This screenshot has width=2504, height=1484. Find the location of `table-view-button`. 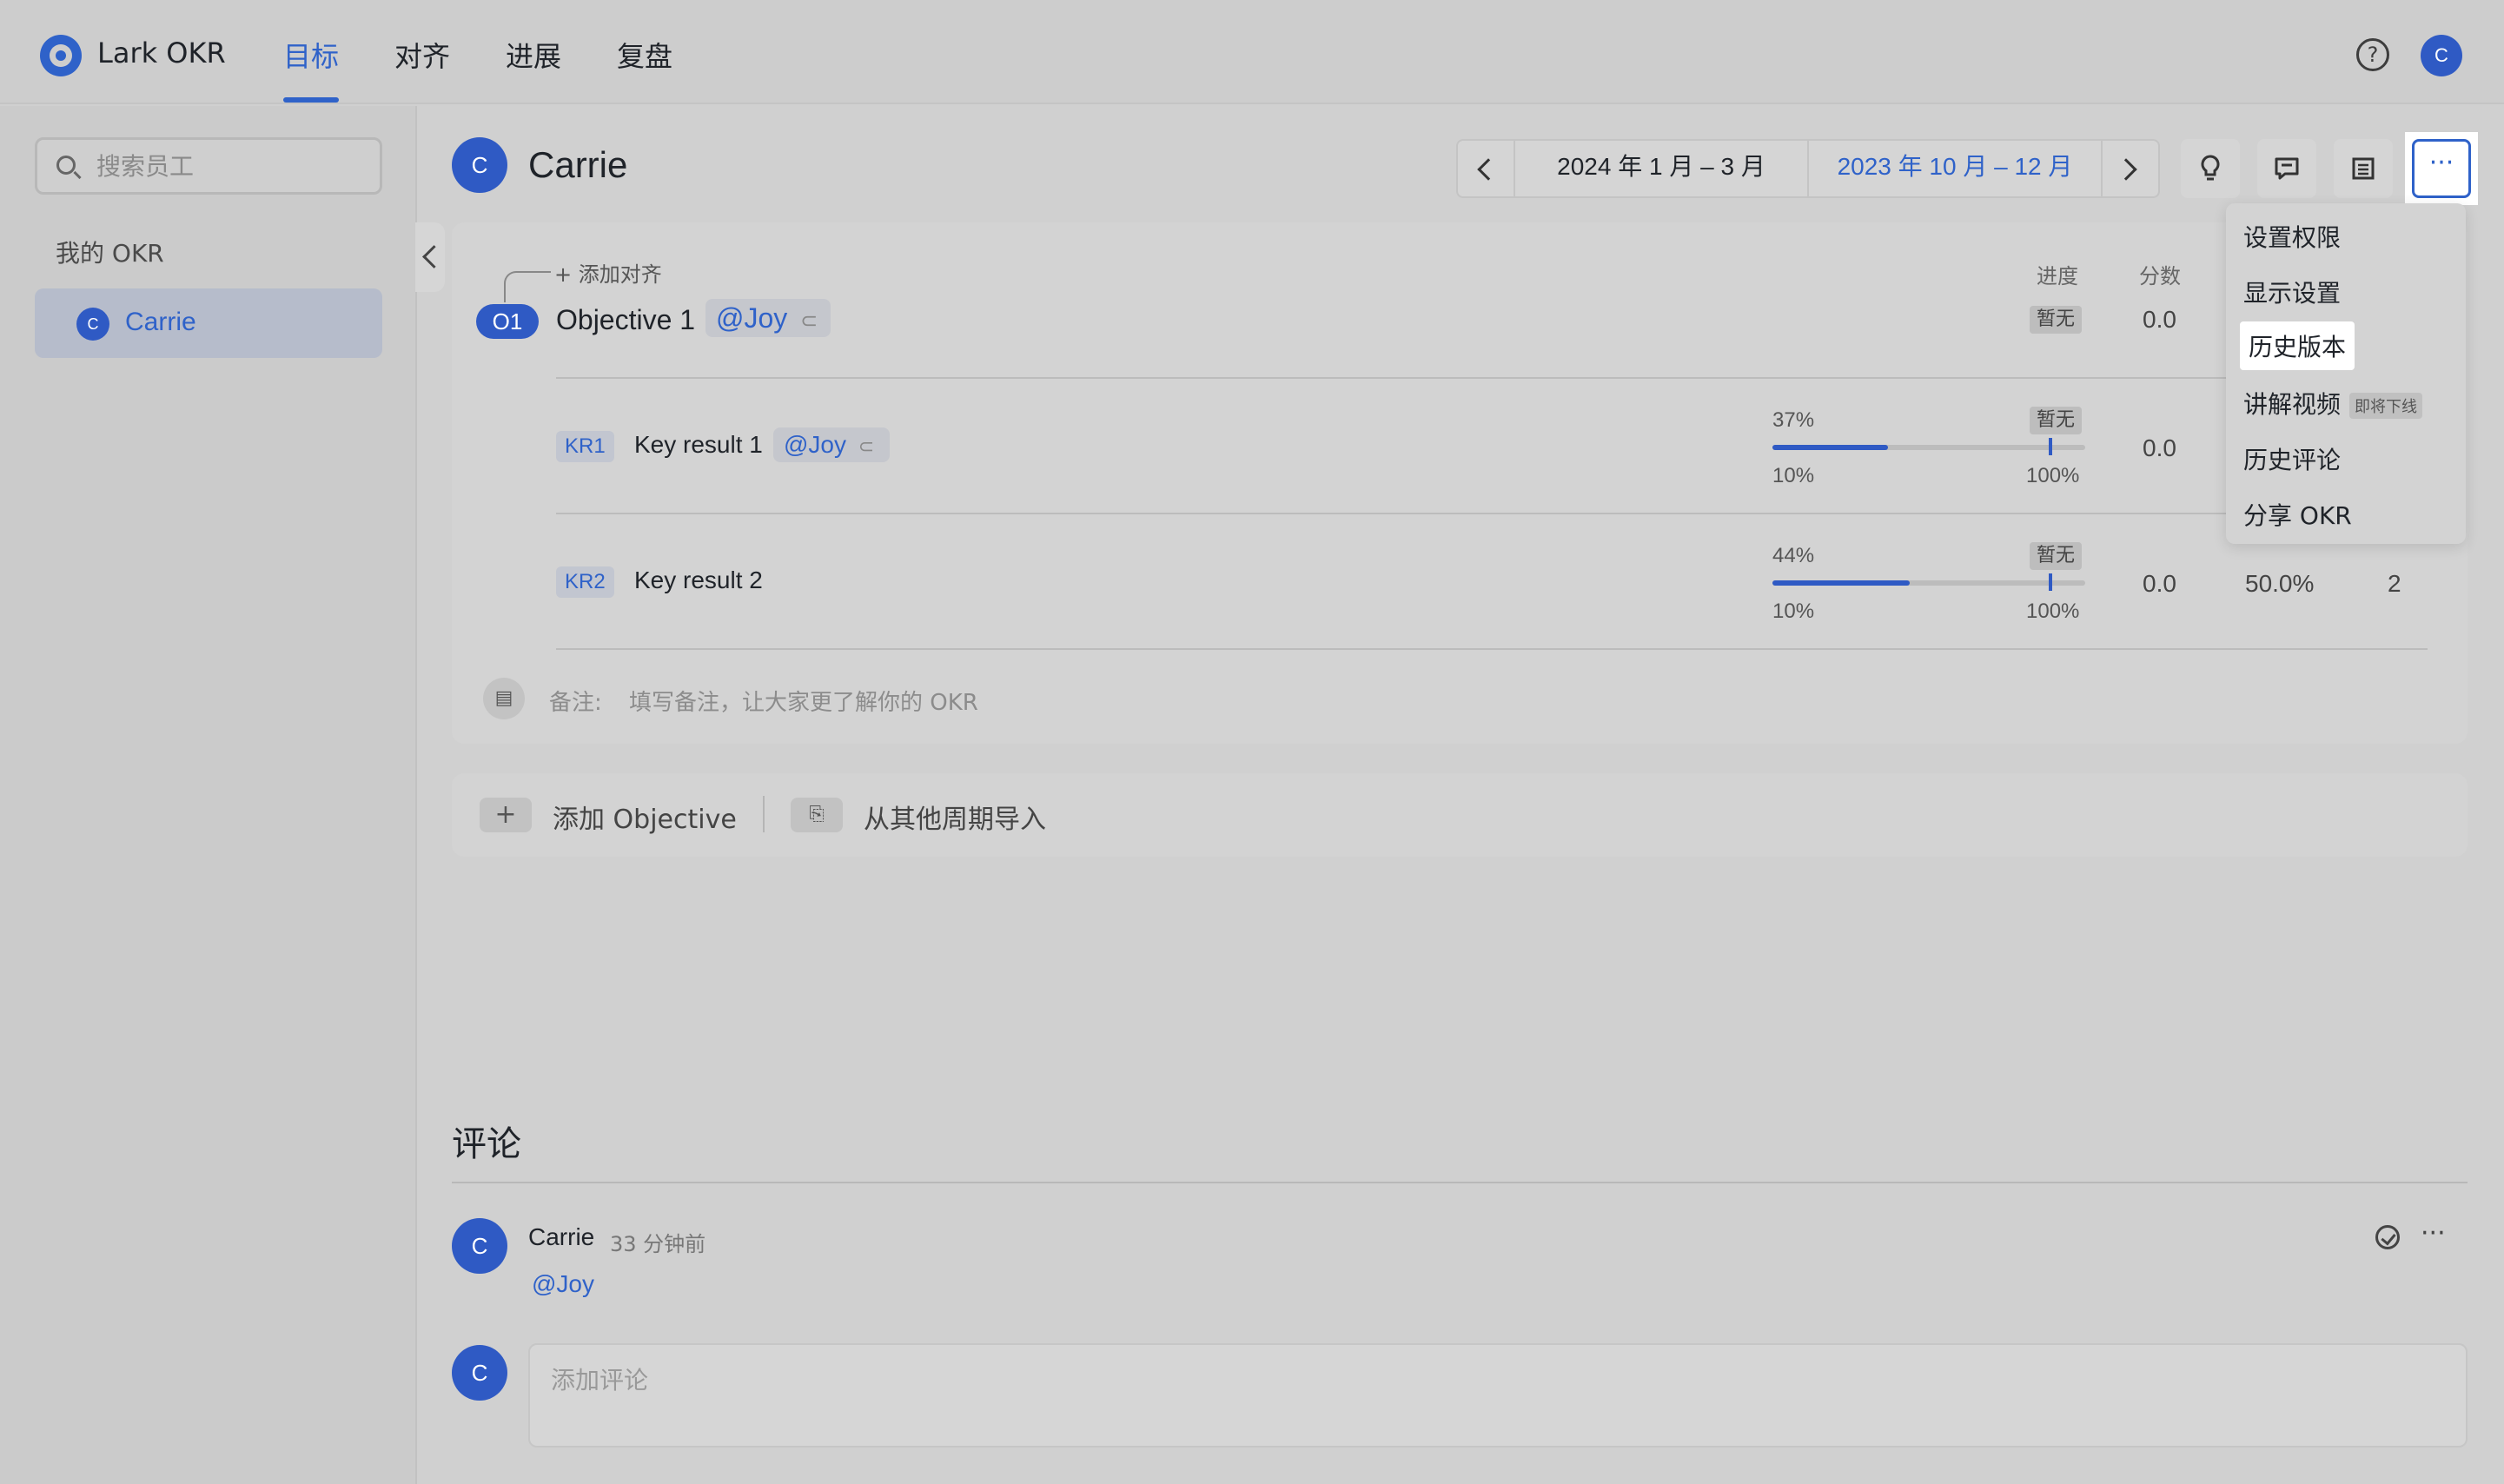

table-view-button is located at coordinates (2363, 168).